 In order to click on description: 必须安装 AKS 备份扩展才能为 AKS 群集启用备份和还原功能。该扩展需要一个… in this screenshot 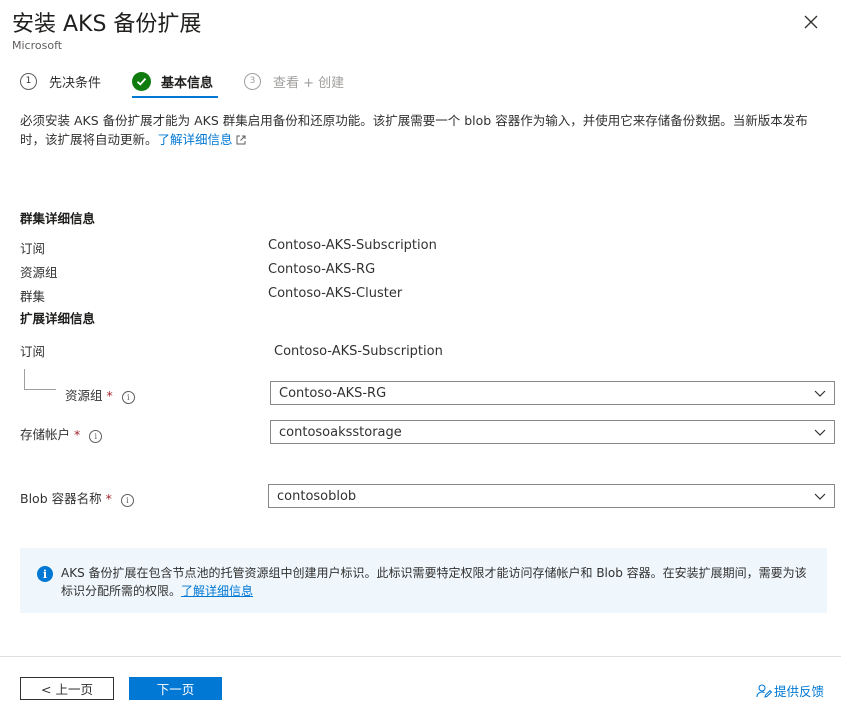, I will do `click(425, 130)`.